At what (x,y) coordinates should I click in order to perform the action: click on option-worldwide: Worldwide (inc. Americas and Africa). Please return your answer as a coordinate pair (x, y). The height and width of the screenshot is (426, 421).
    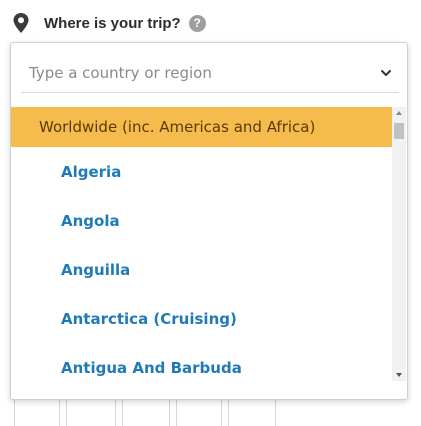
    Looking at the image, I should click on (202, 127).